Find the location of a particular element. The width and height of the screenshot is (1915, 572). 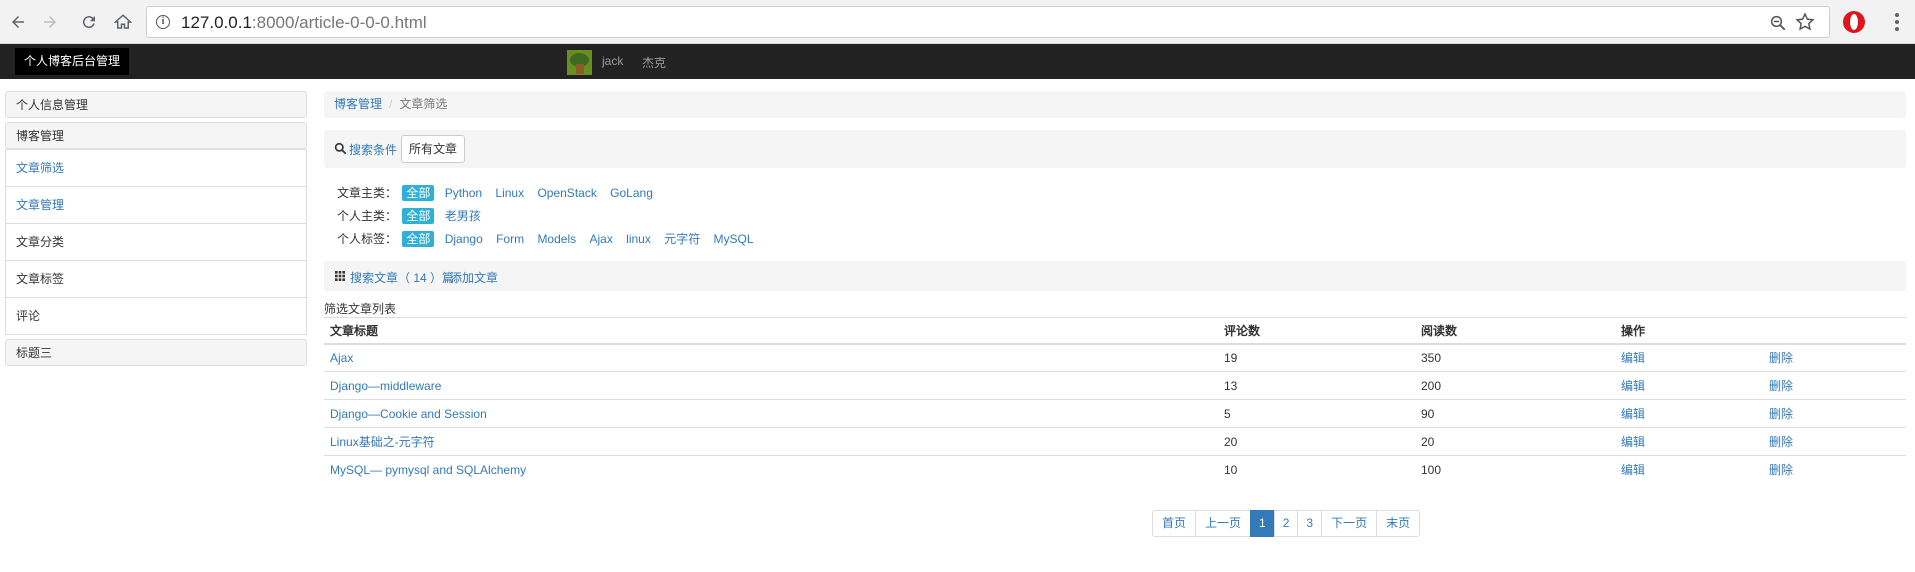

page-last-button: 末页 is located at coordinates (1398, 523).